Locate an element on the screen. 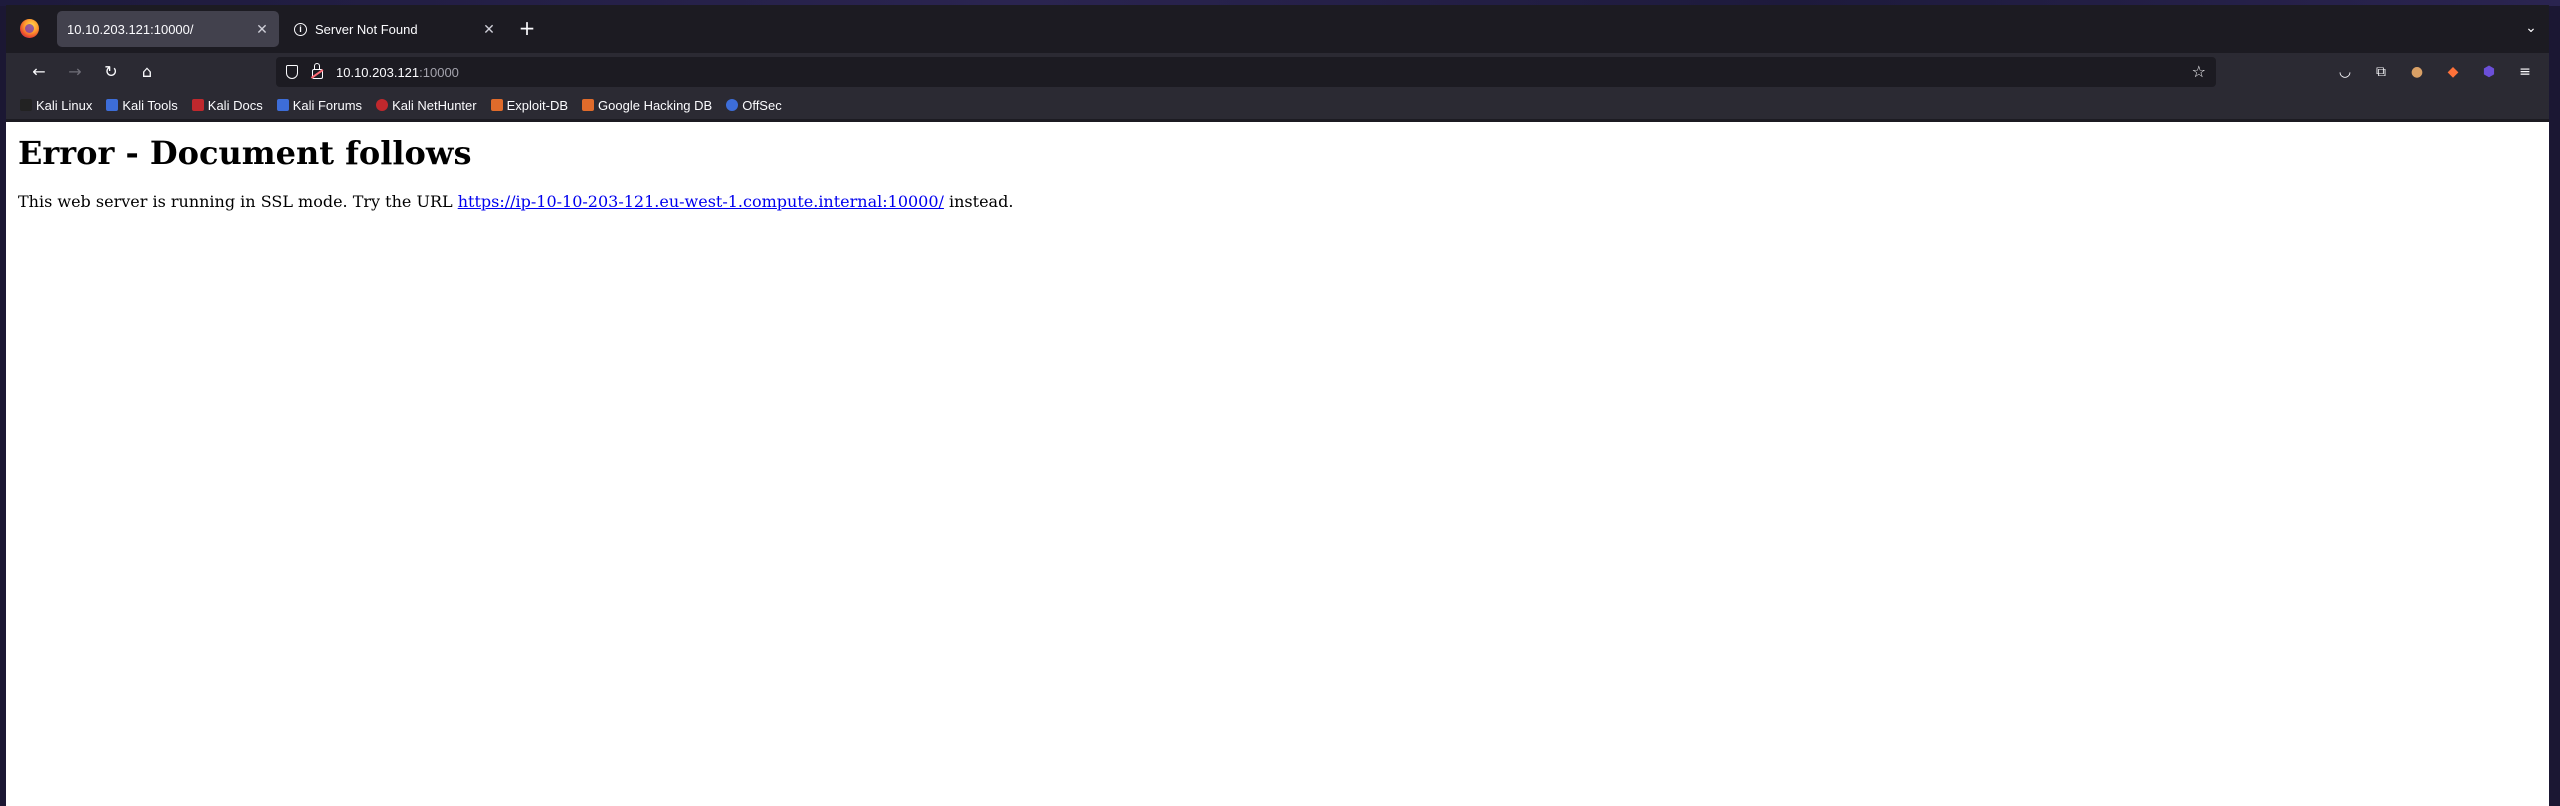 The height and width of the screenshot is (806, 2560). bookmark-kali-docs: Kali Docs is located at coordinates (227, 105).